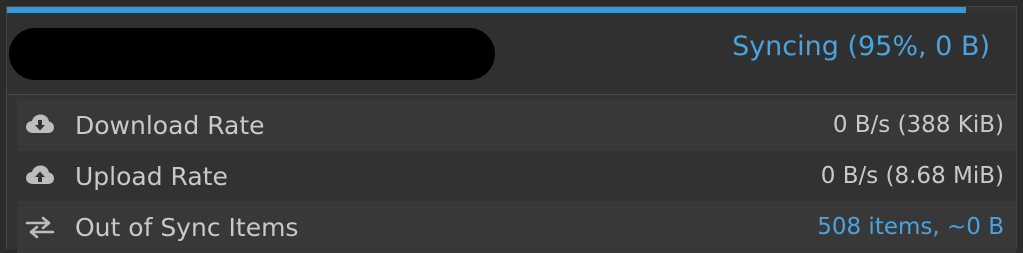 This screenshot has width=1023, height=253. Describe the element at coordinates (151, 176) in the screenshot. I see `upload-rate-label: Upload Rate` at that location.